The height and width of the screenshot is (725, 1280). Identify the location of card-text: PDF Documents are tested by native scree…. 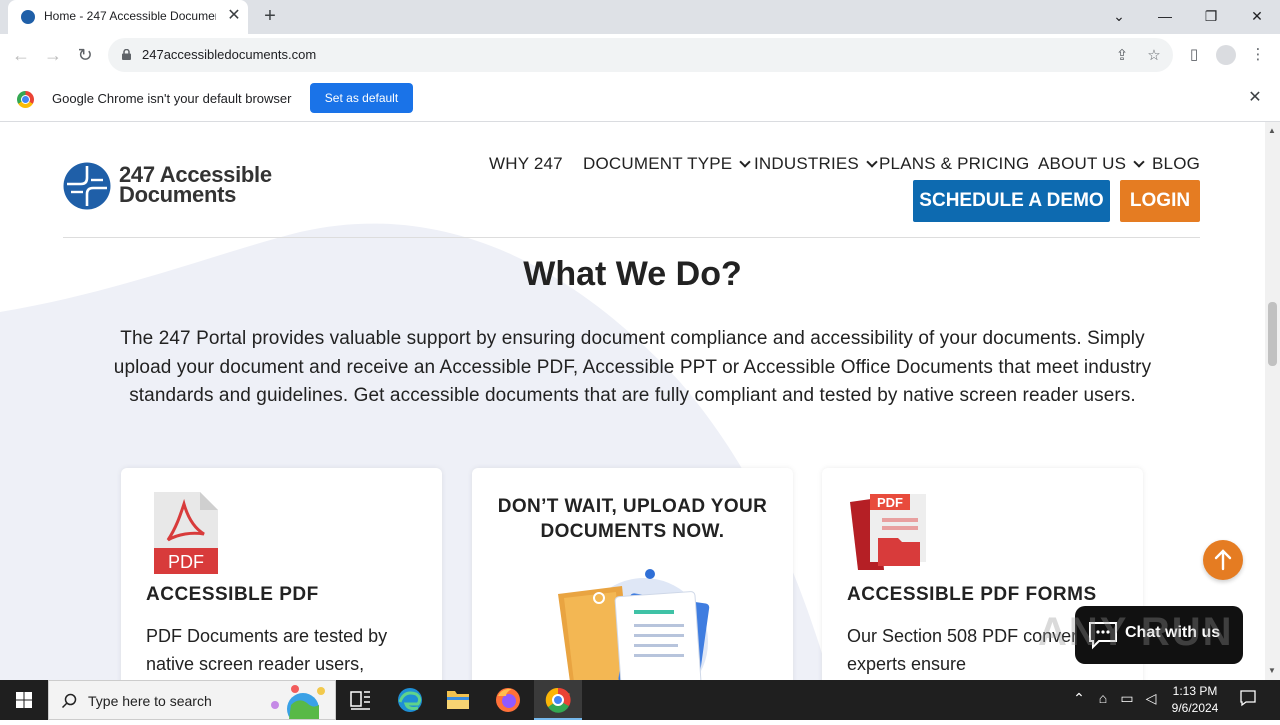
(267, 650).